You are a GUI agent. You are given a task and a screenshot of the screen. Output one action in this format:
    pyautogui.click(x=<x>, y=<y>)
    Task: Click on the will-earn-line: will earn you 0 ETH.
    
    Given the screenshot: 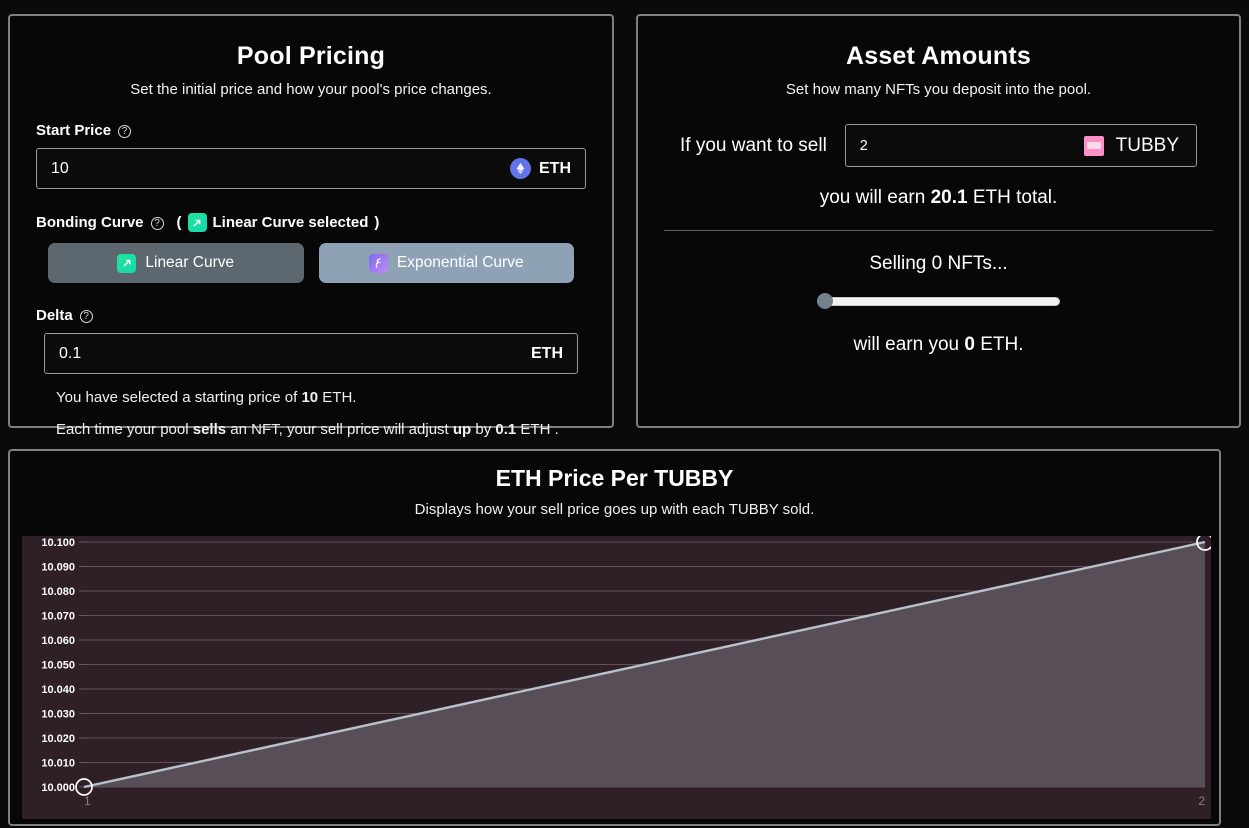 What is the action you would take?
    pyautogui.click(x=938, y=345)
    